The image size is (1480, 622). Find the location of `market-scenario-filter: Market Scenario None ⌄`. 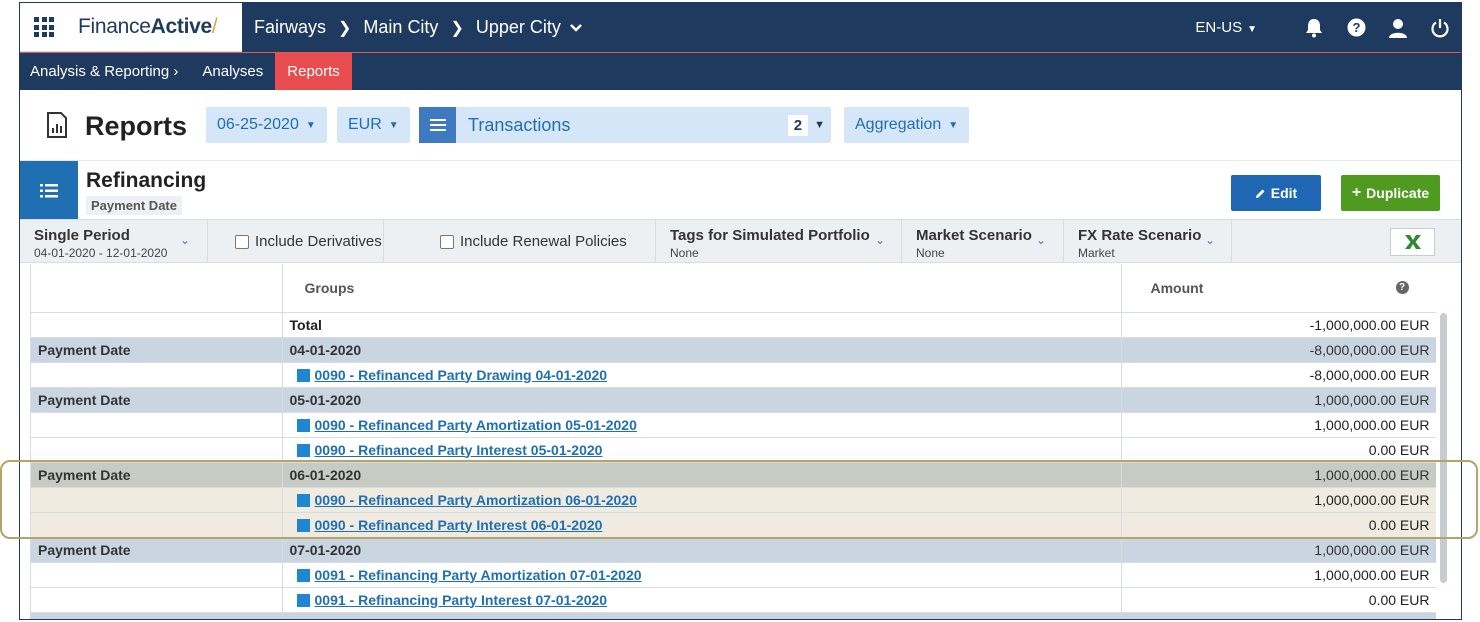

market-scenario-filter: Market Scenario None ⌄ is located at coordinates (983, 241).